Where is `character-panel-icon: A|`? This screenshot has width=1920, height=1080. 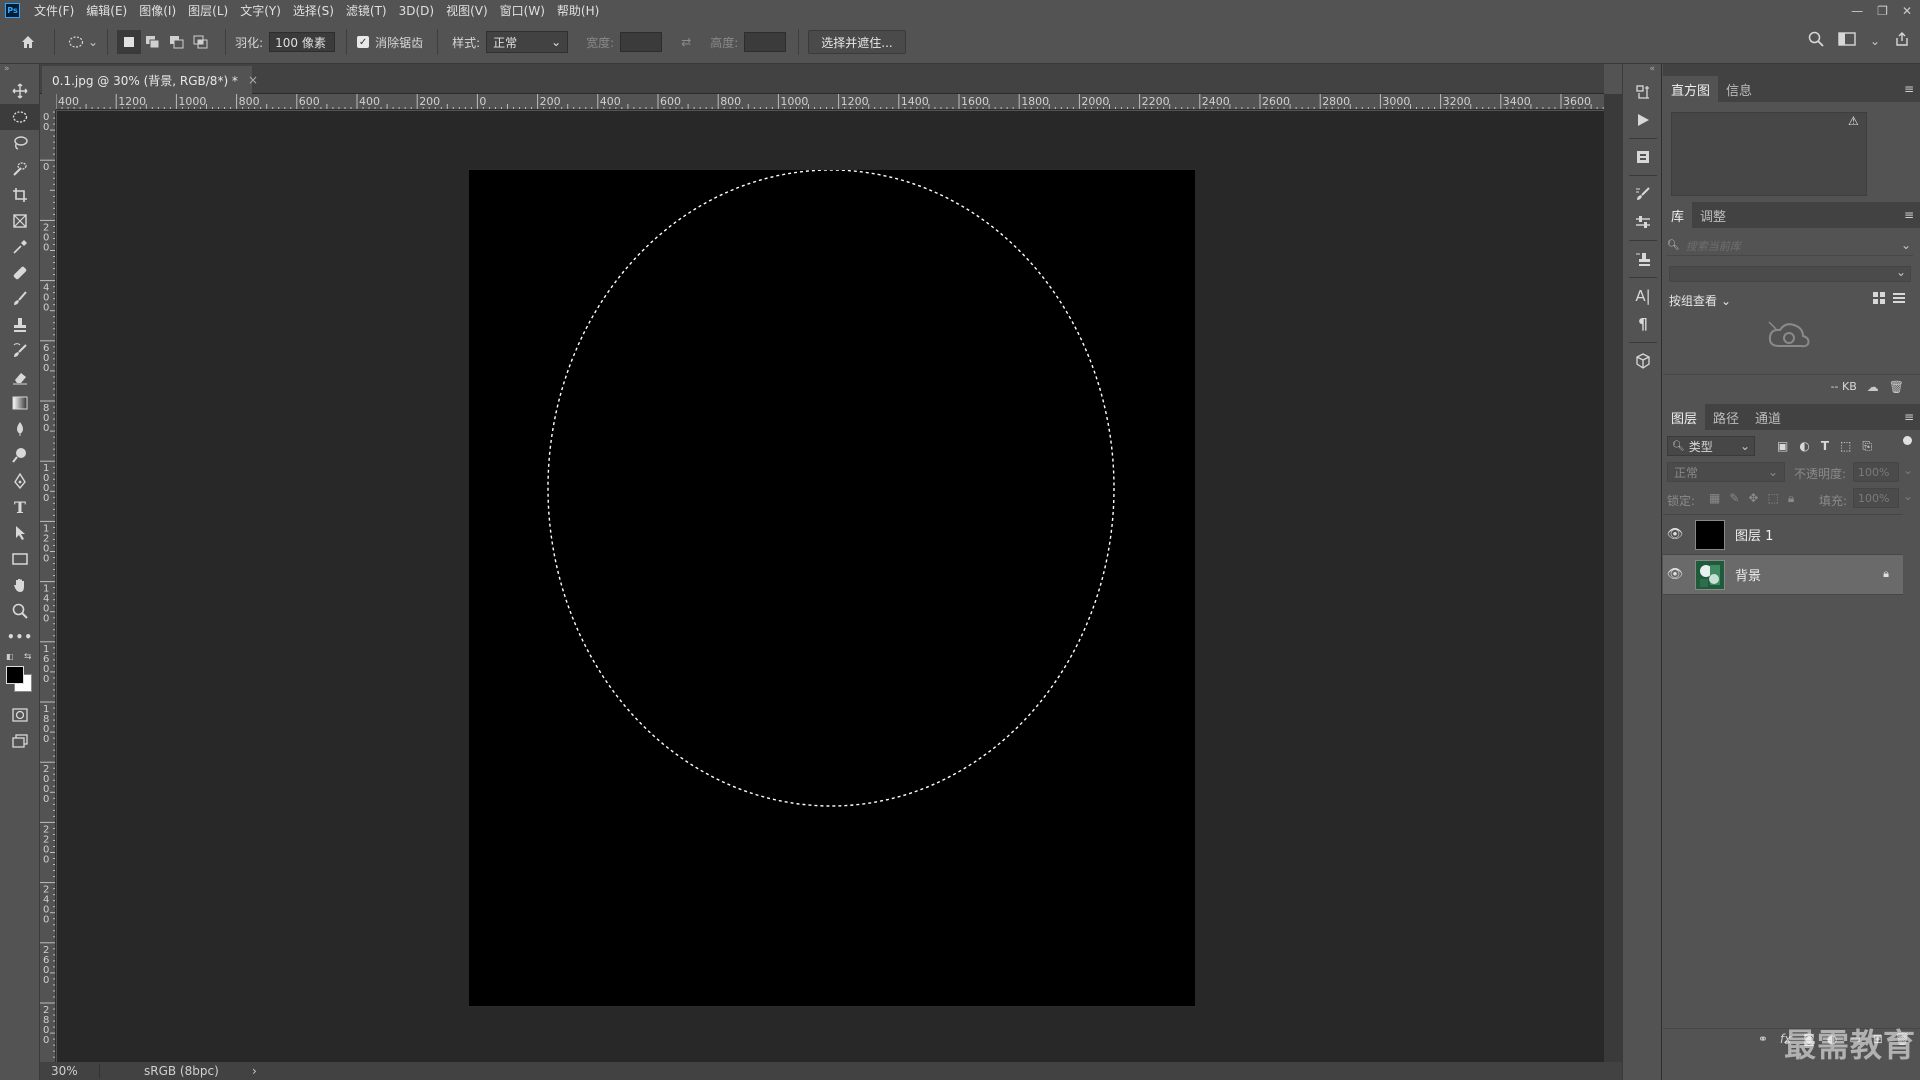
character-panel-icon: A| is located at coordinates (1643, 296).